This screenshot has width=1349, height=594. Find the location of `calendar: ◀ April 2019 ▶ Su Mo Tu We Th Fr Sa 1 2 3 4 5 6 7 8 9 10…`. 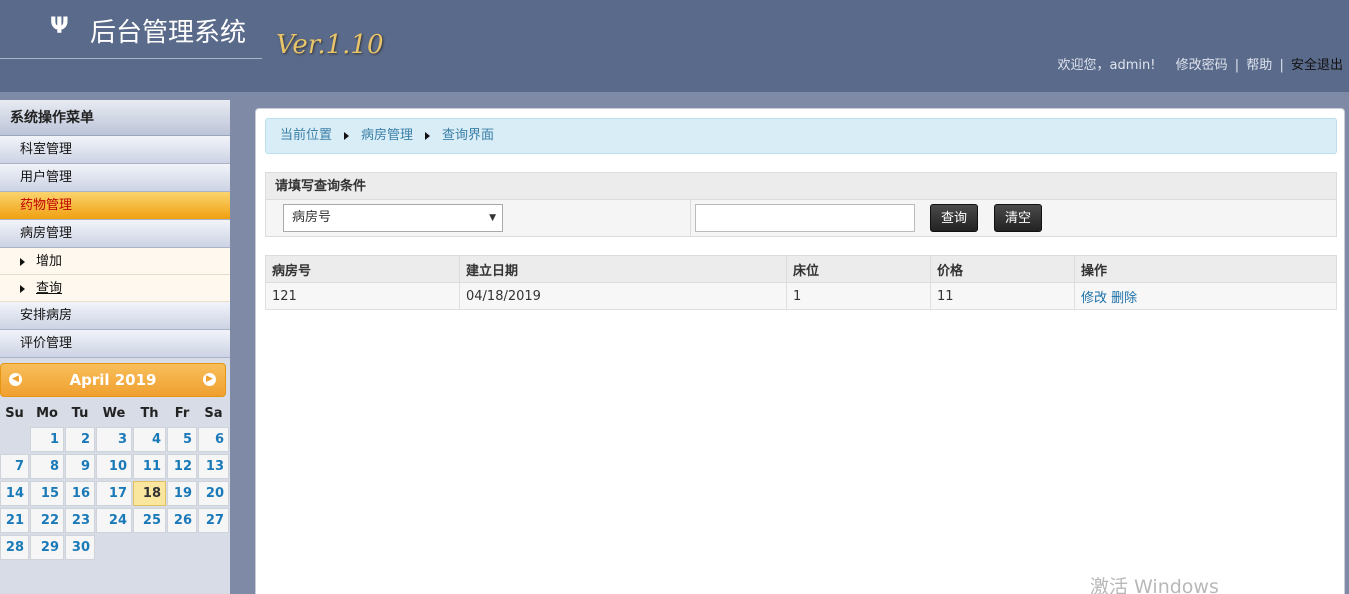

calendar: ◀ April 2019 ▶ Su Mo Tu We Th Fr Sa 1 2 3 4 5 6 7 8 9 10… is located at coordinates (114, 460).